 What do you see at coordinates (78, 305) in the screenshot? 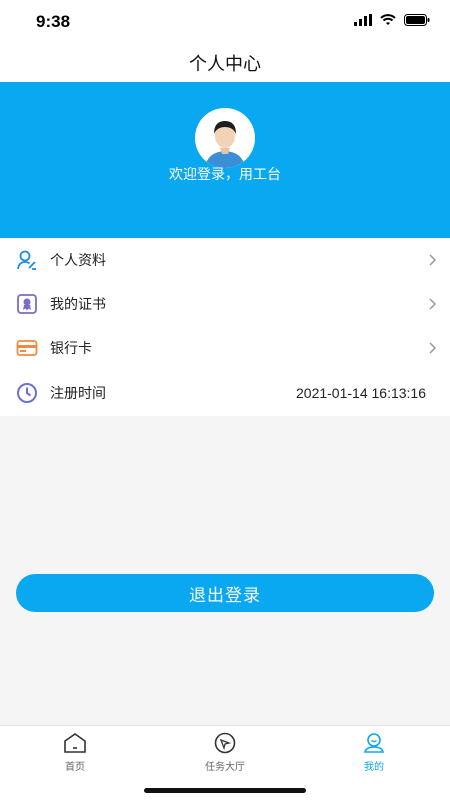
I see `menu-item-label: 我的证书` at bounding box center [78, 305].